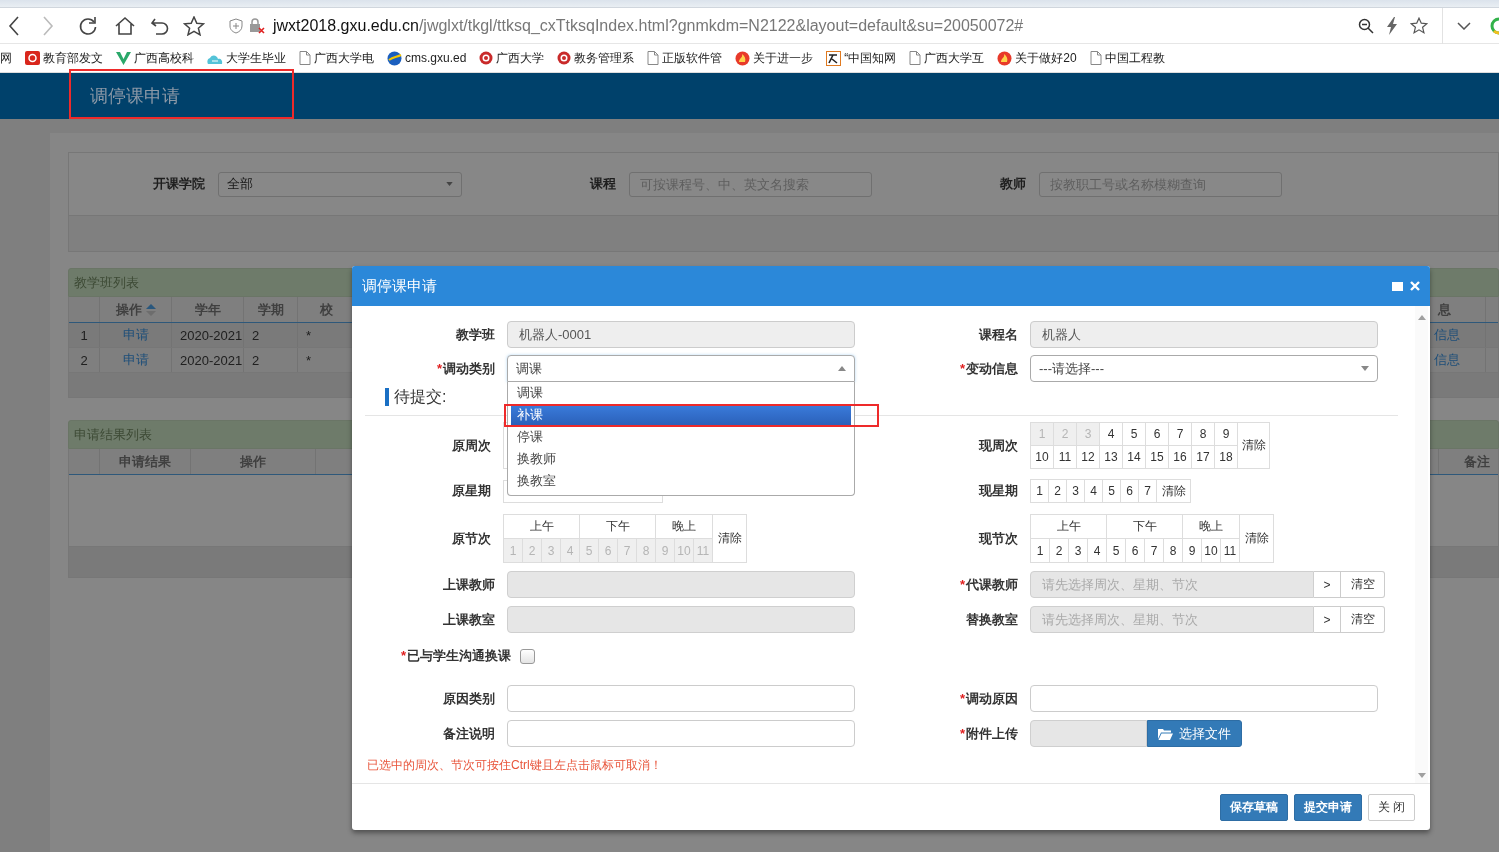 The width and height of the screenshot is (1499, 852). What do you see at coordinates (681, 459) in the screenshot?
I see `dropdown-option: 换教师` at bounding box center [681, 459].